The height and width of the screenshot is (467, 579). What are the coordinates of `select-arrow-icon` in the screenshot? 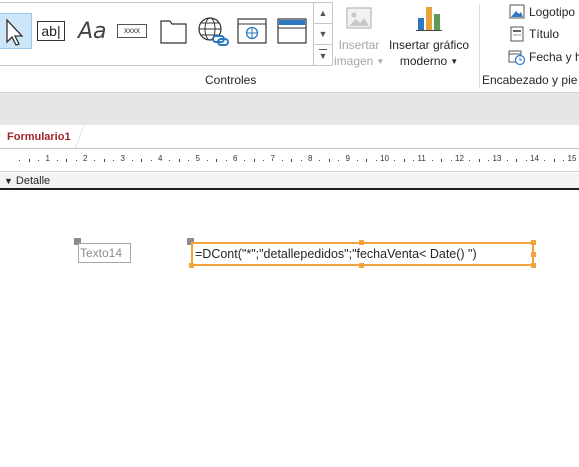 It's located at (15, 32).